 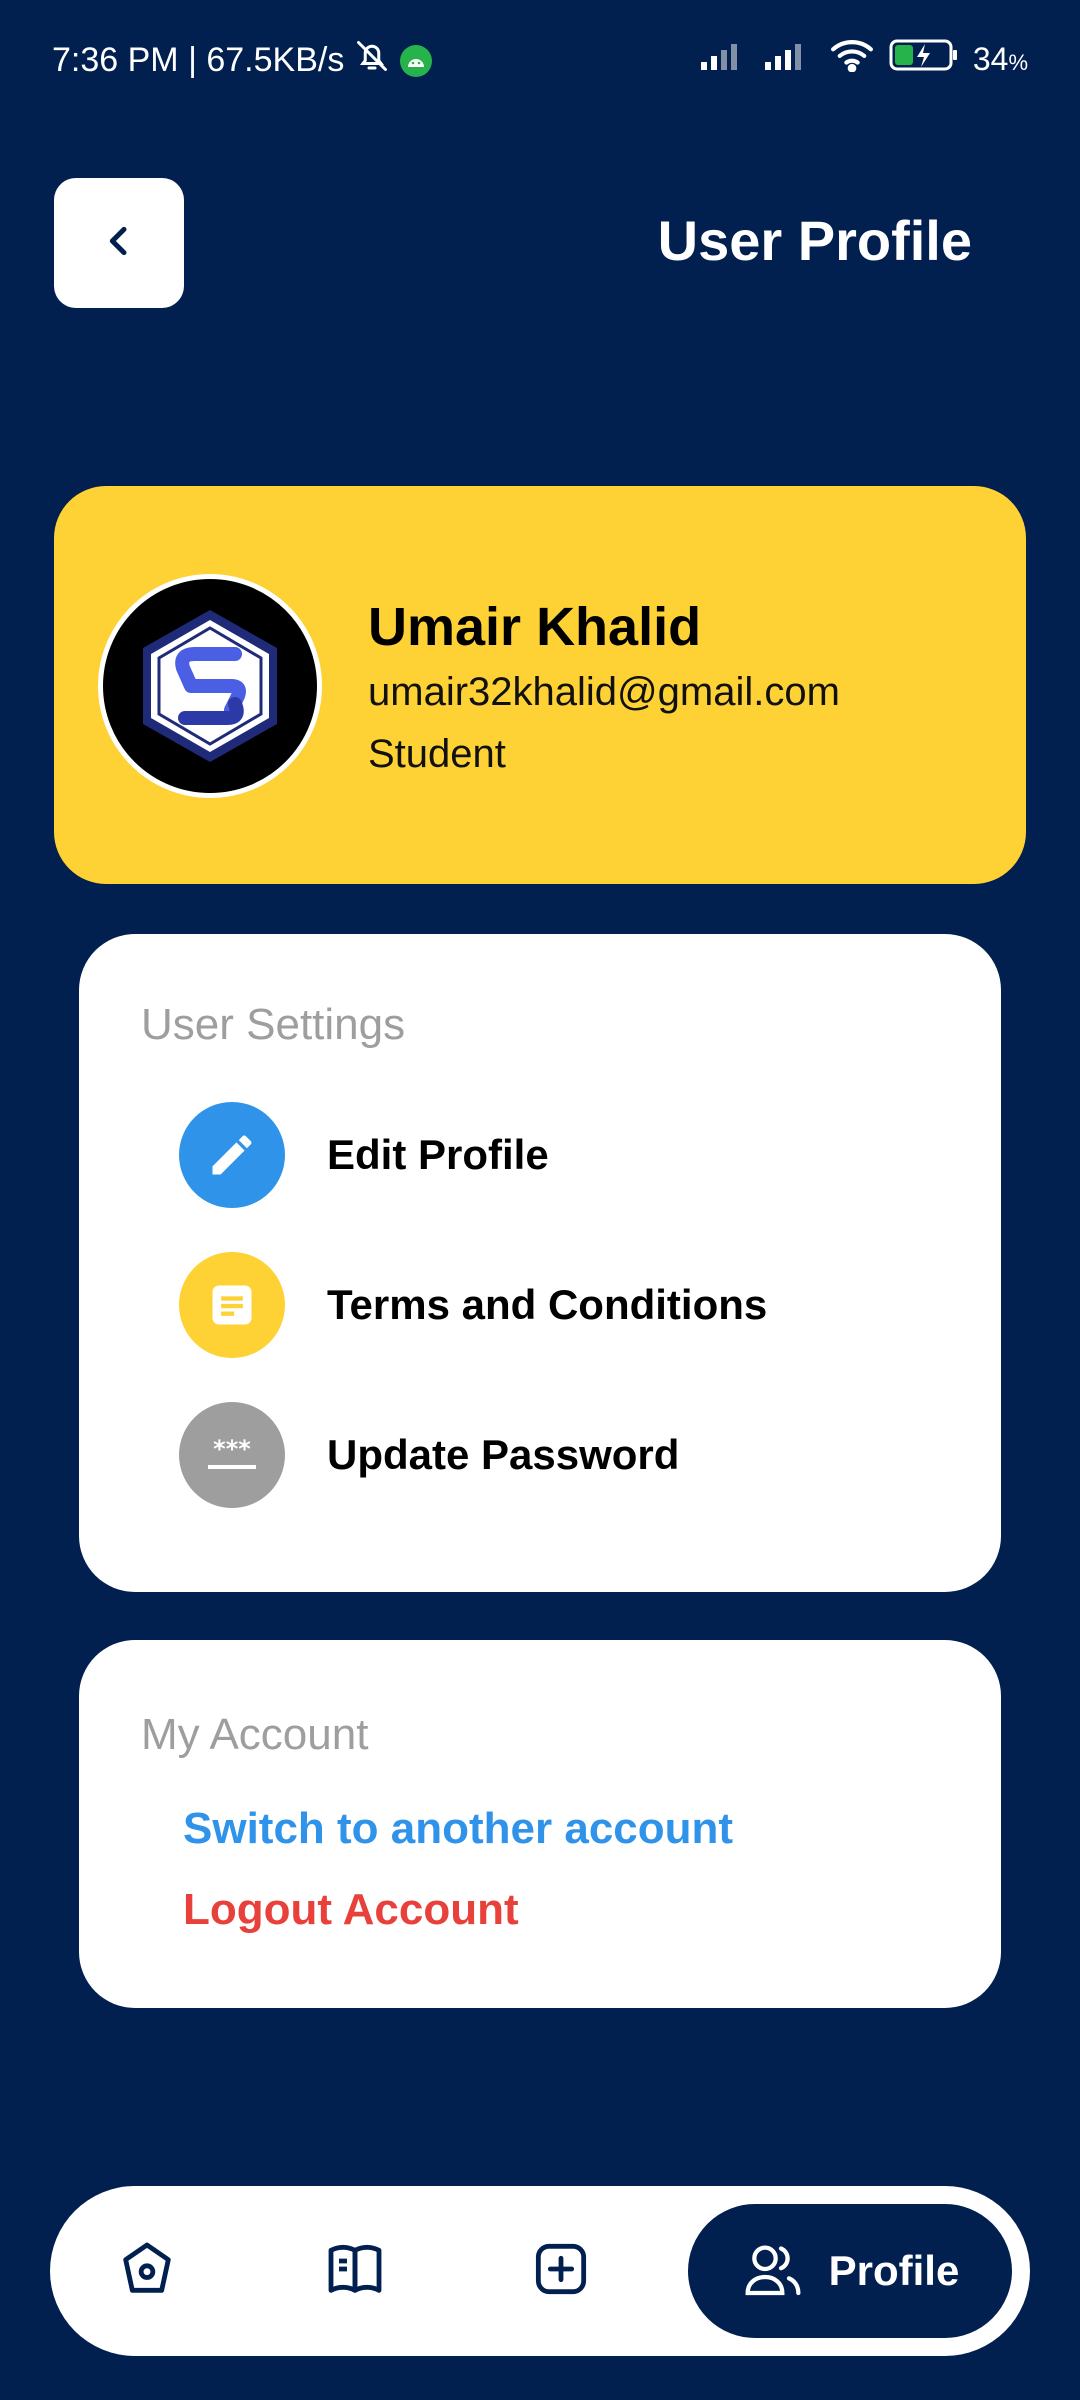 What do you see at coordinates (232, 1155) in the screenshot?
I see `pencil-icon` at bounding box center [232, 1155].